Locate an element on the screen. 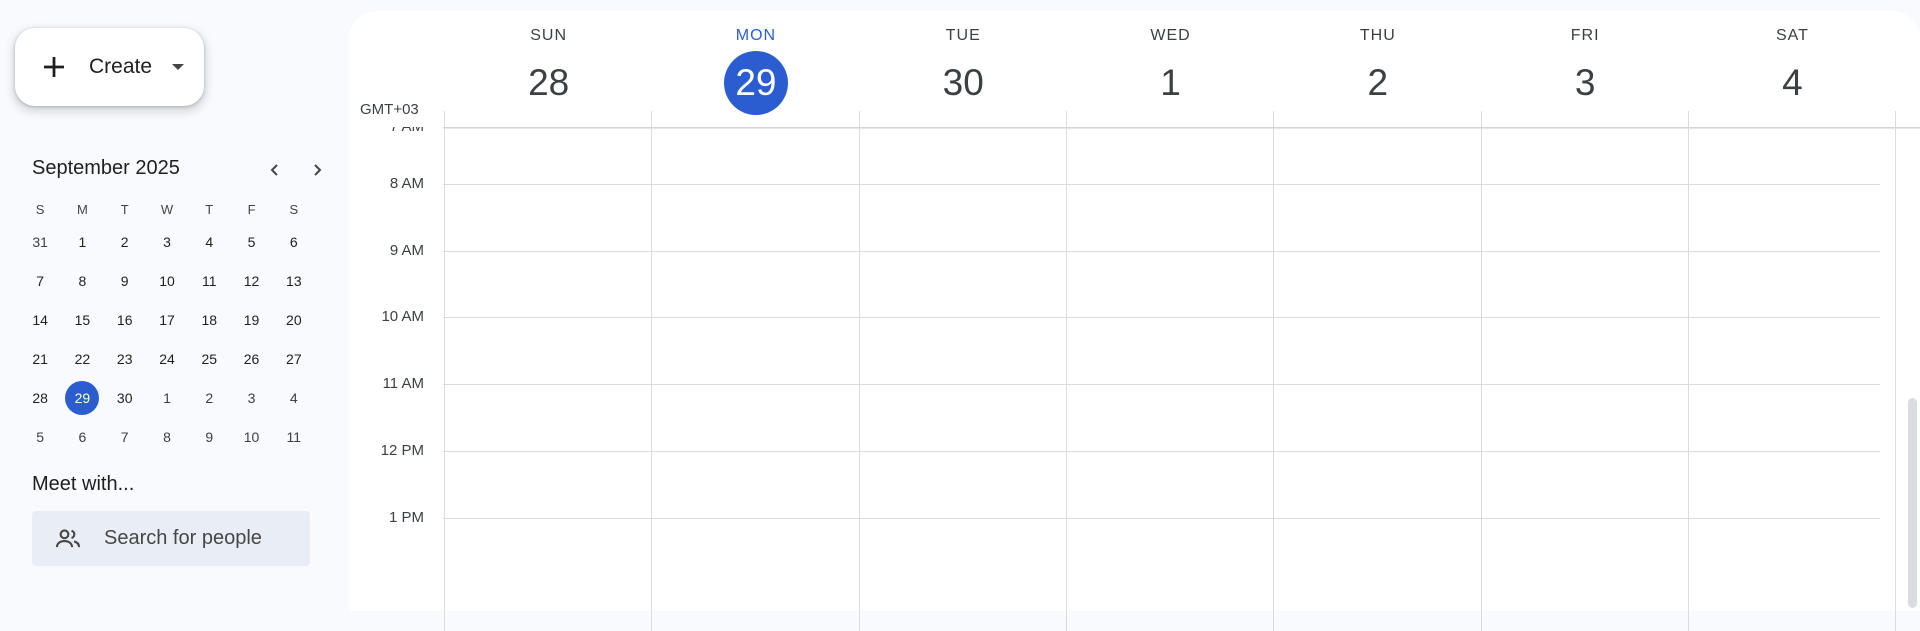 The image size is (1920, 631). mini-calendar-week: 7 8 9 10 11 12 13 is located at coordinates (167, 280).